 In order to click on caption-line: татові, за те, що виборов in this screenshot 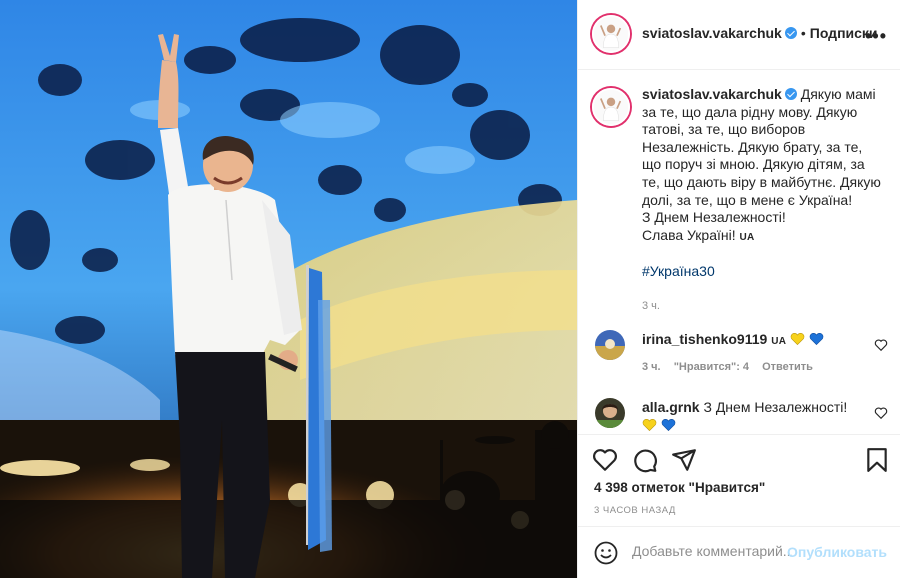, I will do `click(724, 129)`.